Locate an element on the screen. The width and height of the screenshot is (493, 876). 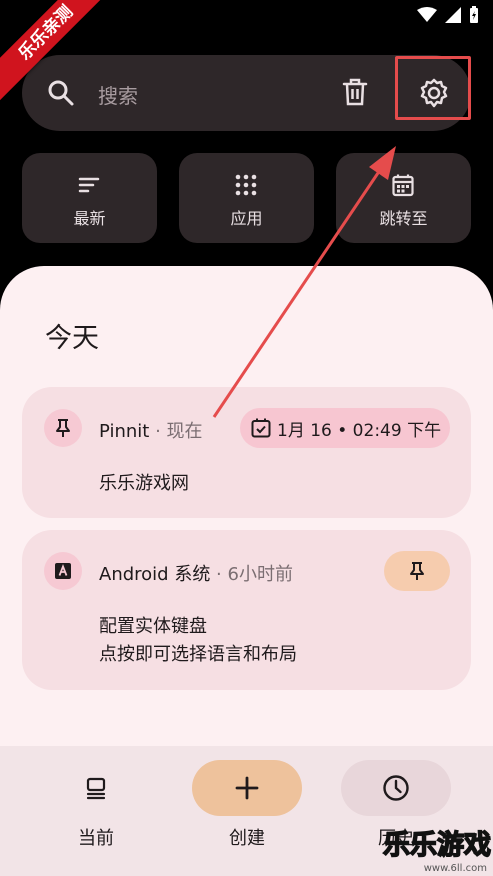
notification-body: 乐乐游戏网 is located at coordinates (144, 483).